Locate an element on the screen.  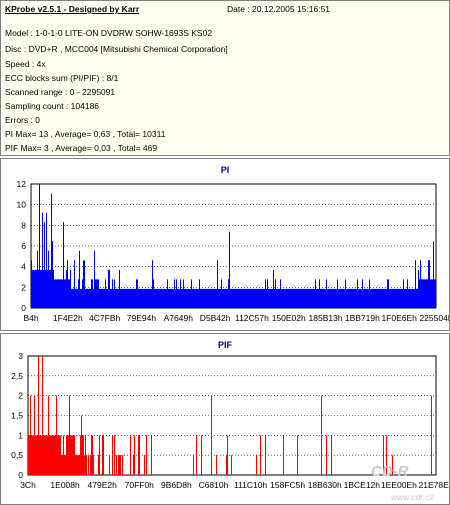
pif-x-tick-label: 21E78Eh is located at coordinates (434, 485).